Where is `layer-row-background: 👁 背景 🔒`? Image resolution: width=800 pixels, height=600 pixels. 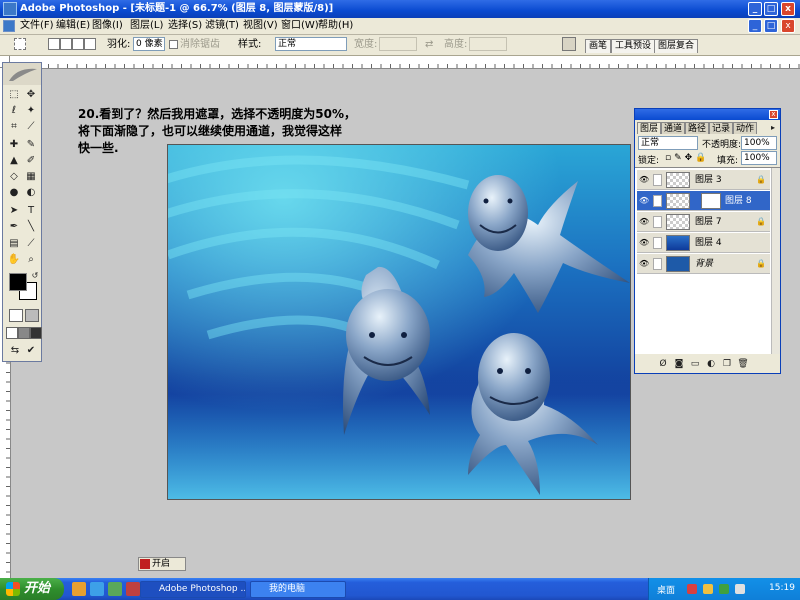
layer-row-background: 👁 背景 🔒 is located at coordinates (703, 264).